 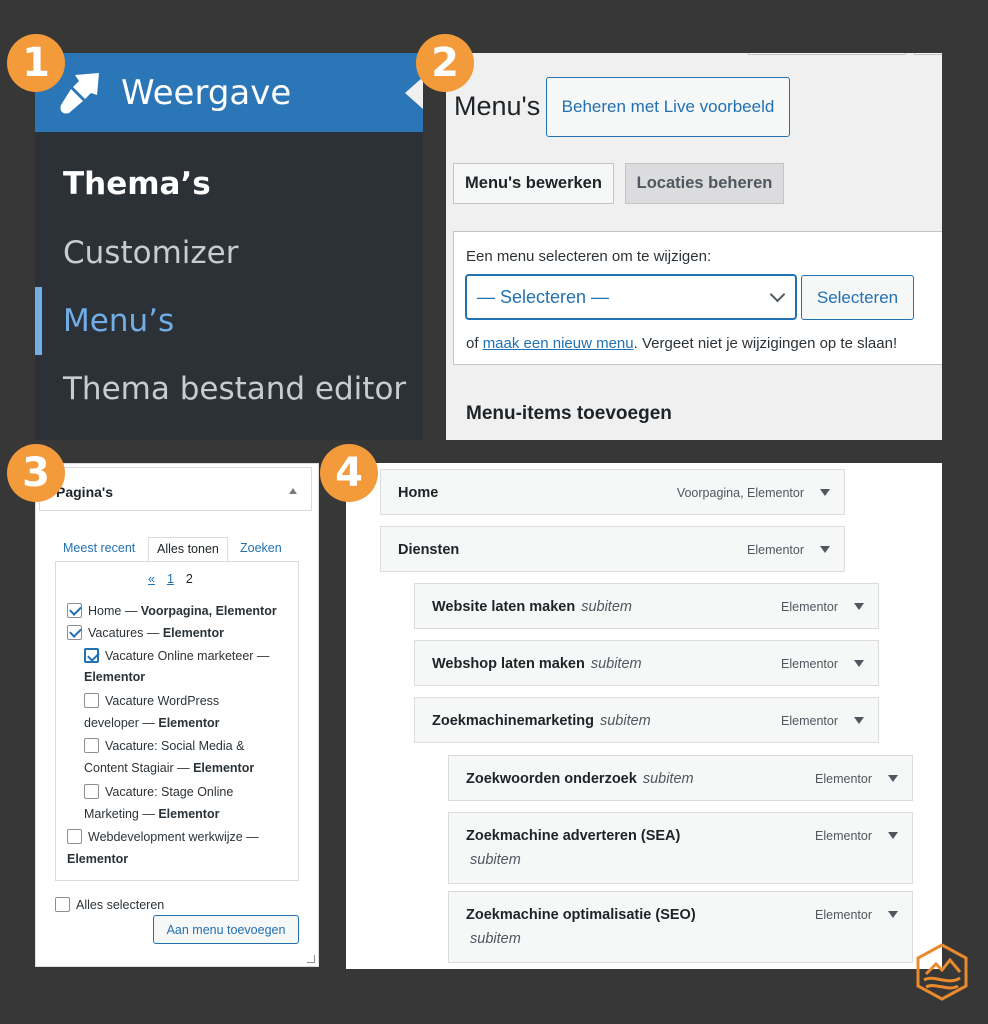 I want to click on menu-item-website-laten-maken: Website laten maken subitem Elementor, so click(x=646, y=606).